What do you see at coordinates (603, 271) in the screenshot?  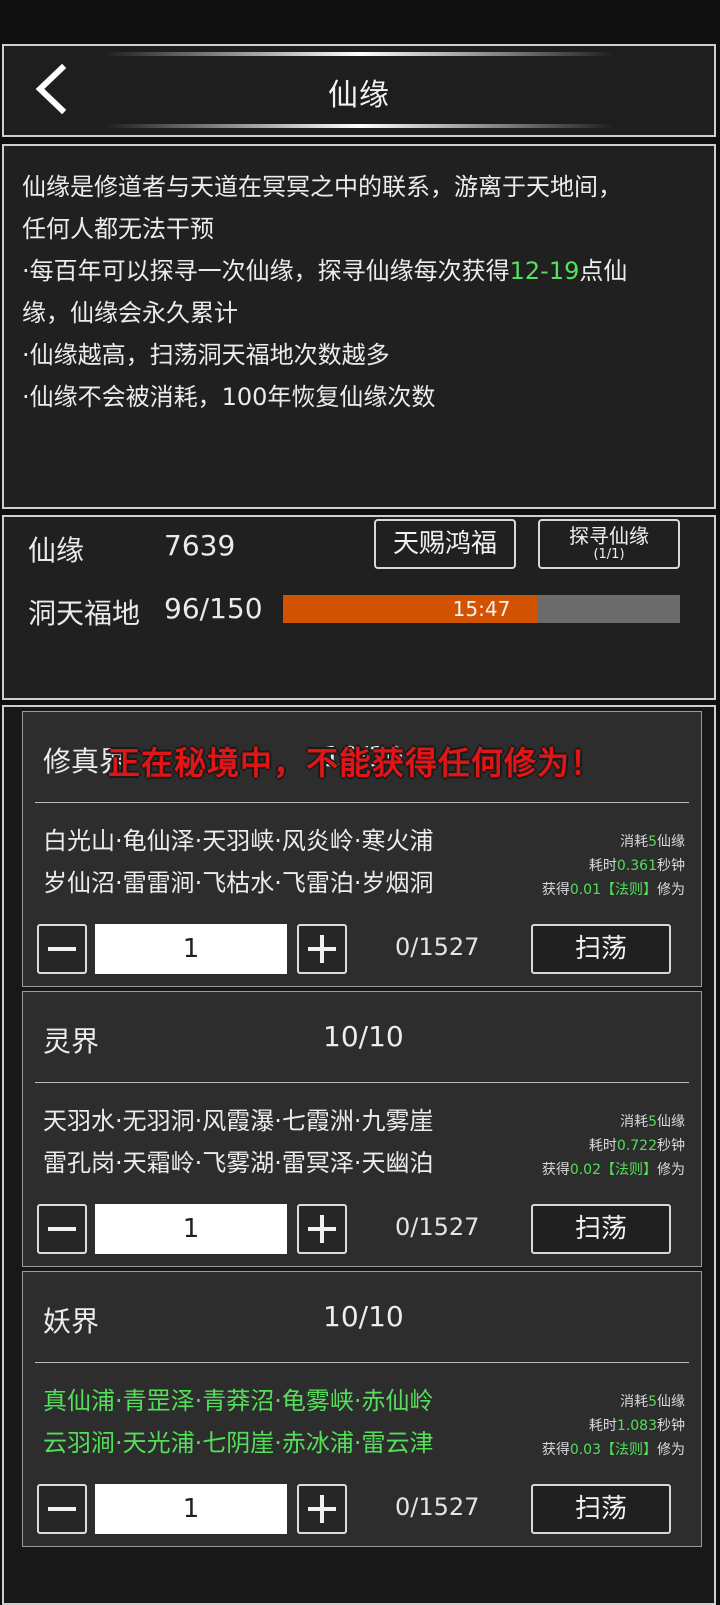 I see `description-text: 点仙` at bounding box center [603, 271].